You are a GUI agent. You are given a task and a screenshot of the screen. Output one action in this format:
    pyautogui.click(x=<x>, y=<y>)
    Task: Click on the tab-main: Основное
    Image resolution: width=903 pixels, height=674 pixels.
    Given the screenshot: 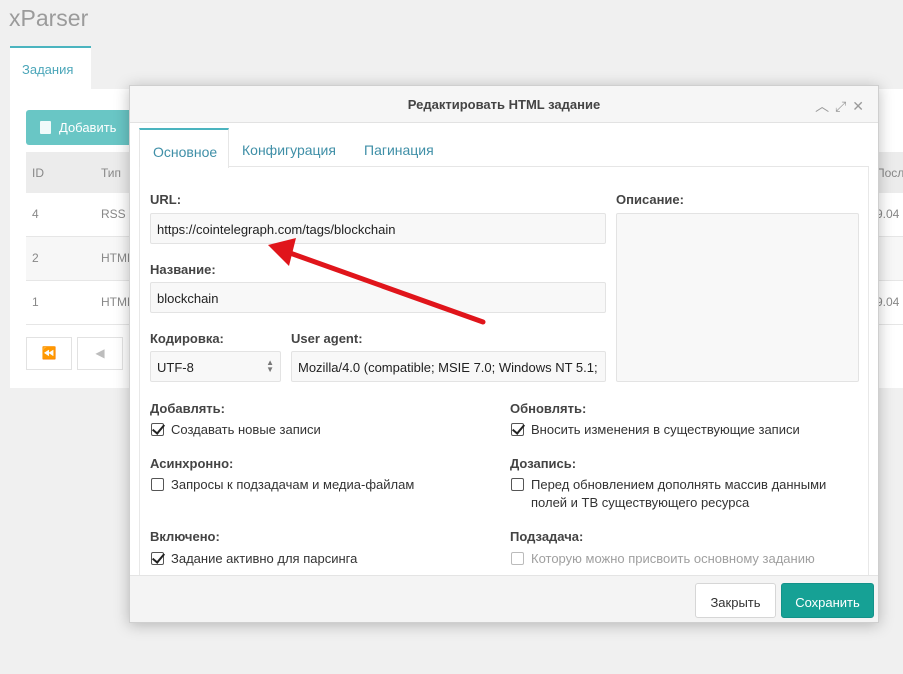 What is the action you would take?
    pyautogui.click(x=184, y=148)
    